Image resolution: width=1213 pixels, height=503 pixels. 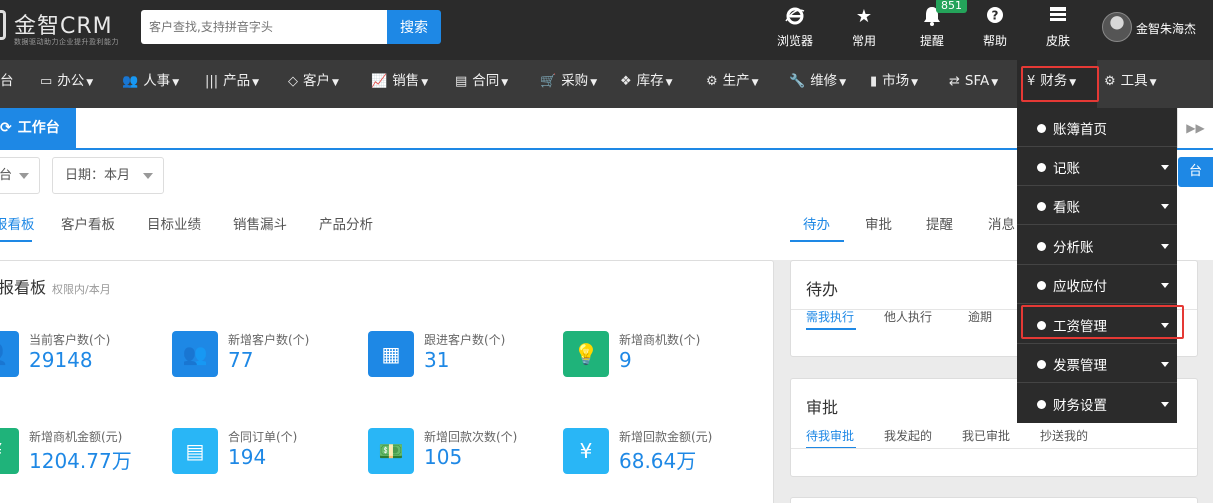 What do you see at coordinates (1117, 27) in the screenshot?
I see `avatar` at bounding box center [1117, 27].